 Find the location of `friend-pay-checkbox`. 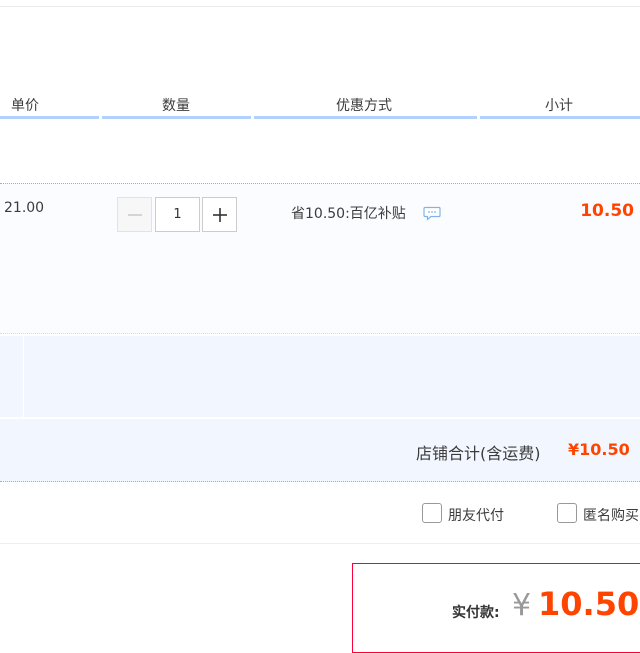

friend-pay-checkbox is located at coordinates (432, 513).